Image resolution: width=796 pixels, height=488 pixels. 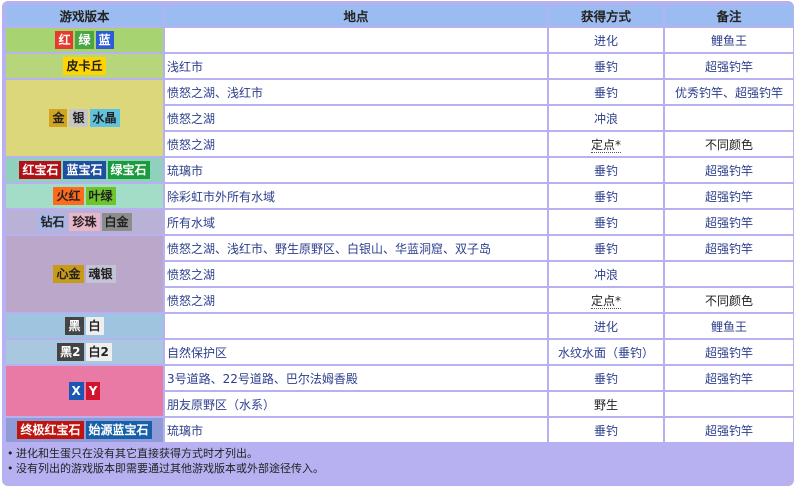 What do you see at coordinates (606, 352) in the screenshot?
I see `method-cell: 水纹水面（垂钓）` at bounding box center [606, 352].